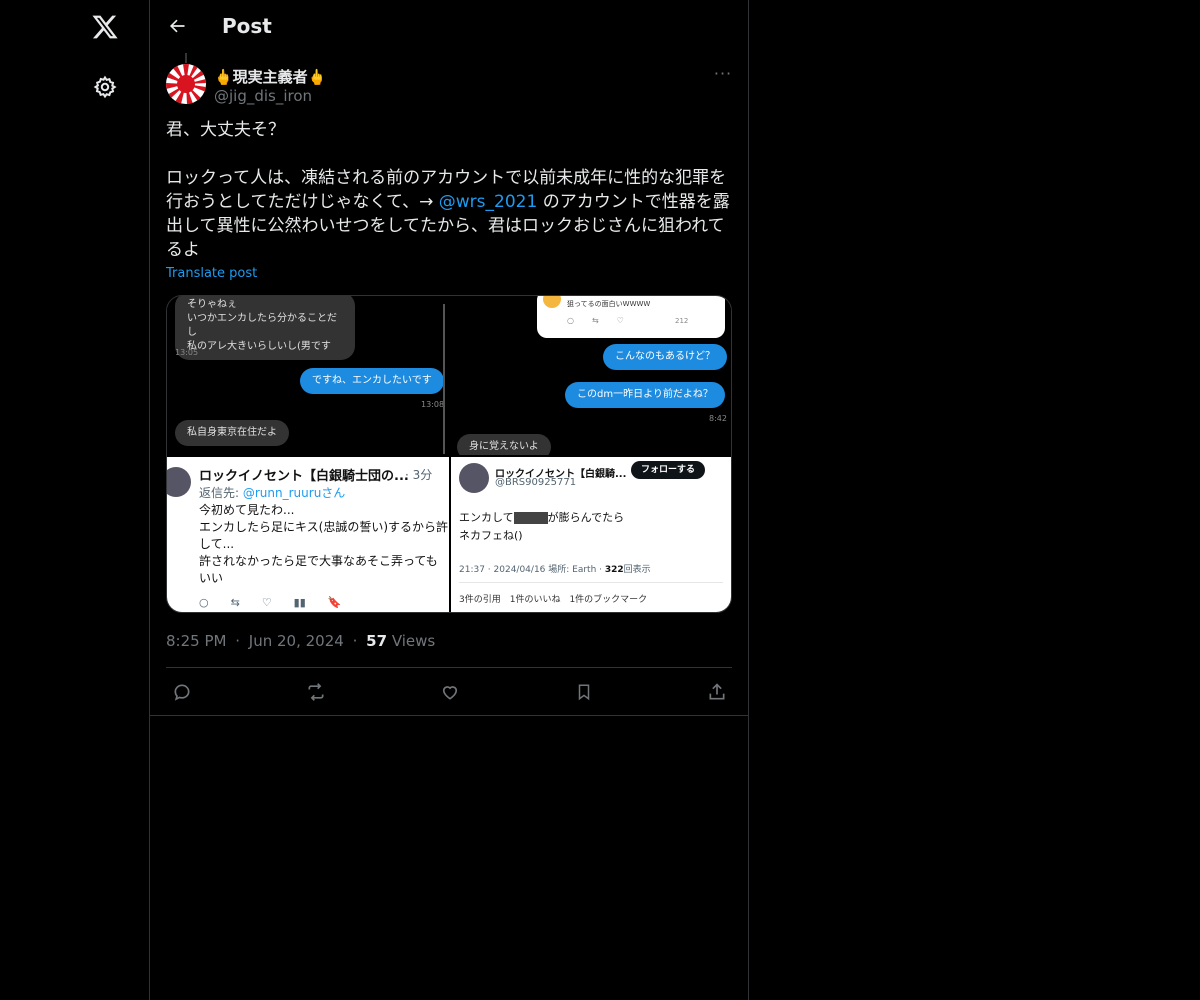  What do you see at coordinates (552, 302) in the screenshot?
I see `emoji-face-icon` at bounding box center [552, 302].